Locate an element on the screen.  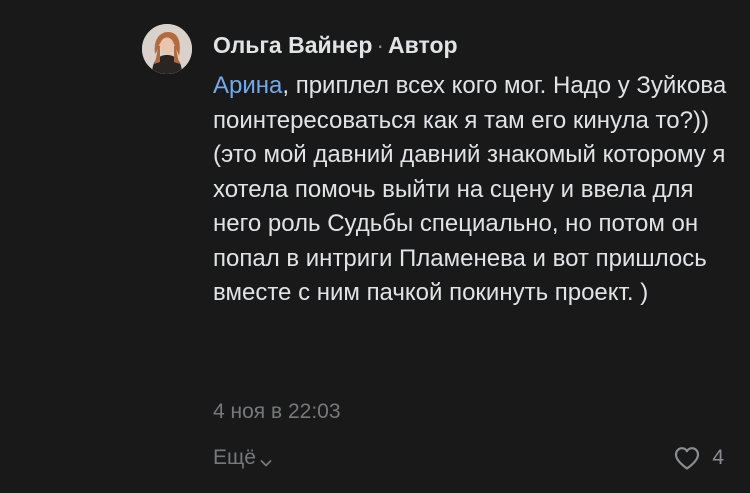
chevron-down-icon is located at coordinates (266, 458).